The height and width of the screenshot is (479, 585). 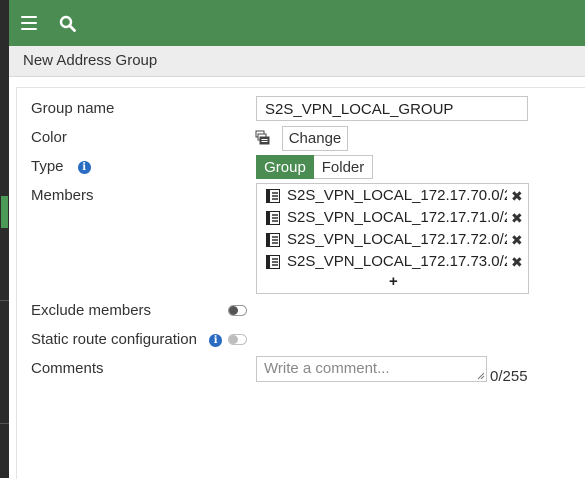 What do you see at coordinates (262, 137) in the screenshot?
I see `color-swatch-icon` at bounding box center [262, 137].